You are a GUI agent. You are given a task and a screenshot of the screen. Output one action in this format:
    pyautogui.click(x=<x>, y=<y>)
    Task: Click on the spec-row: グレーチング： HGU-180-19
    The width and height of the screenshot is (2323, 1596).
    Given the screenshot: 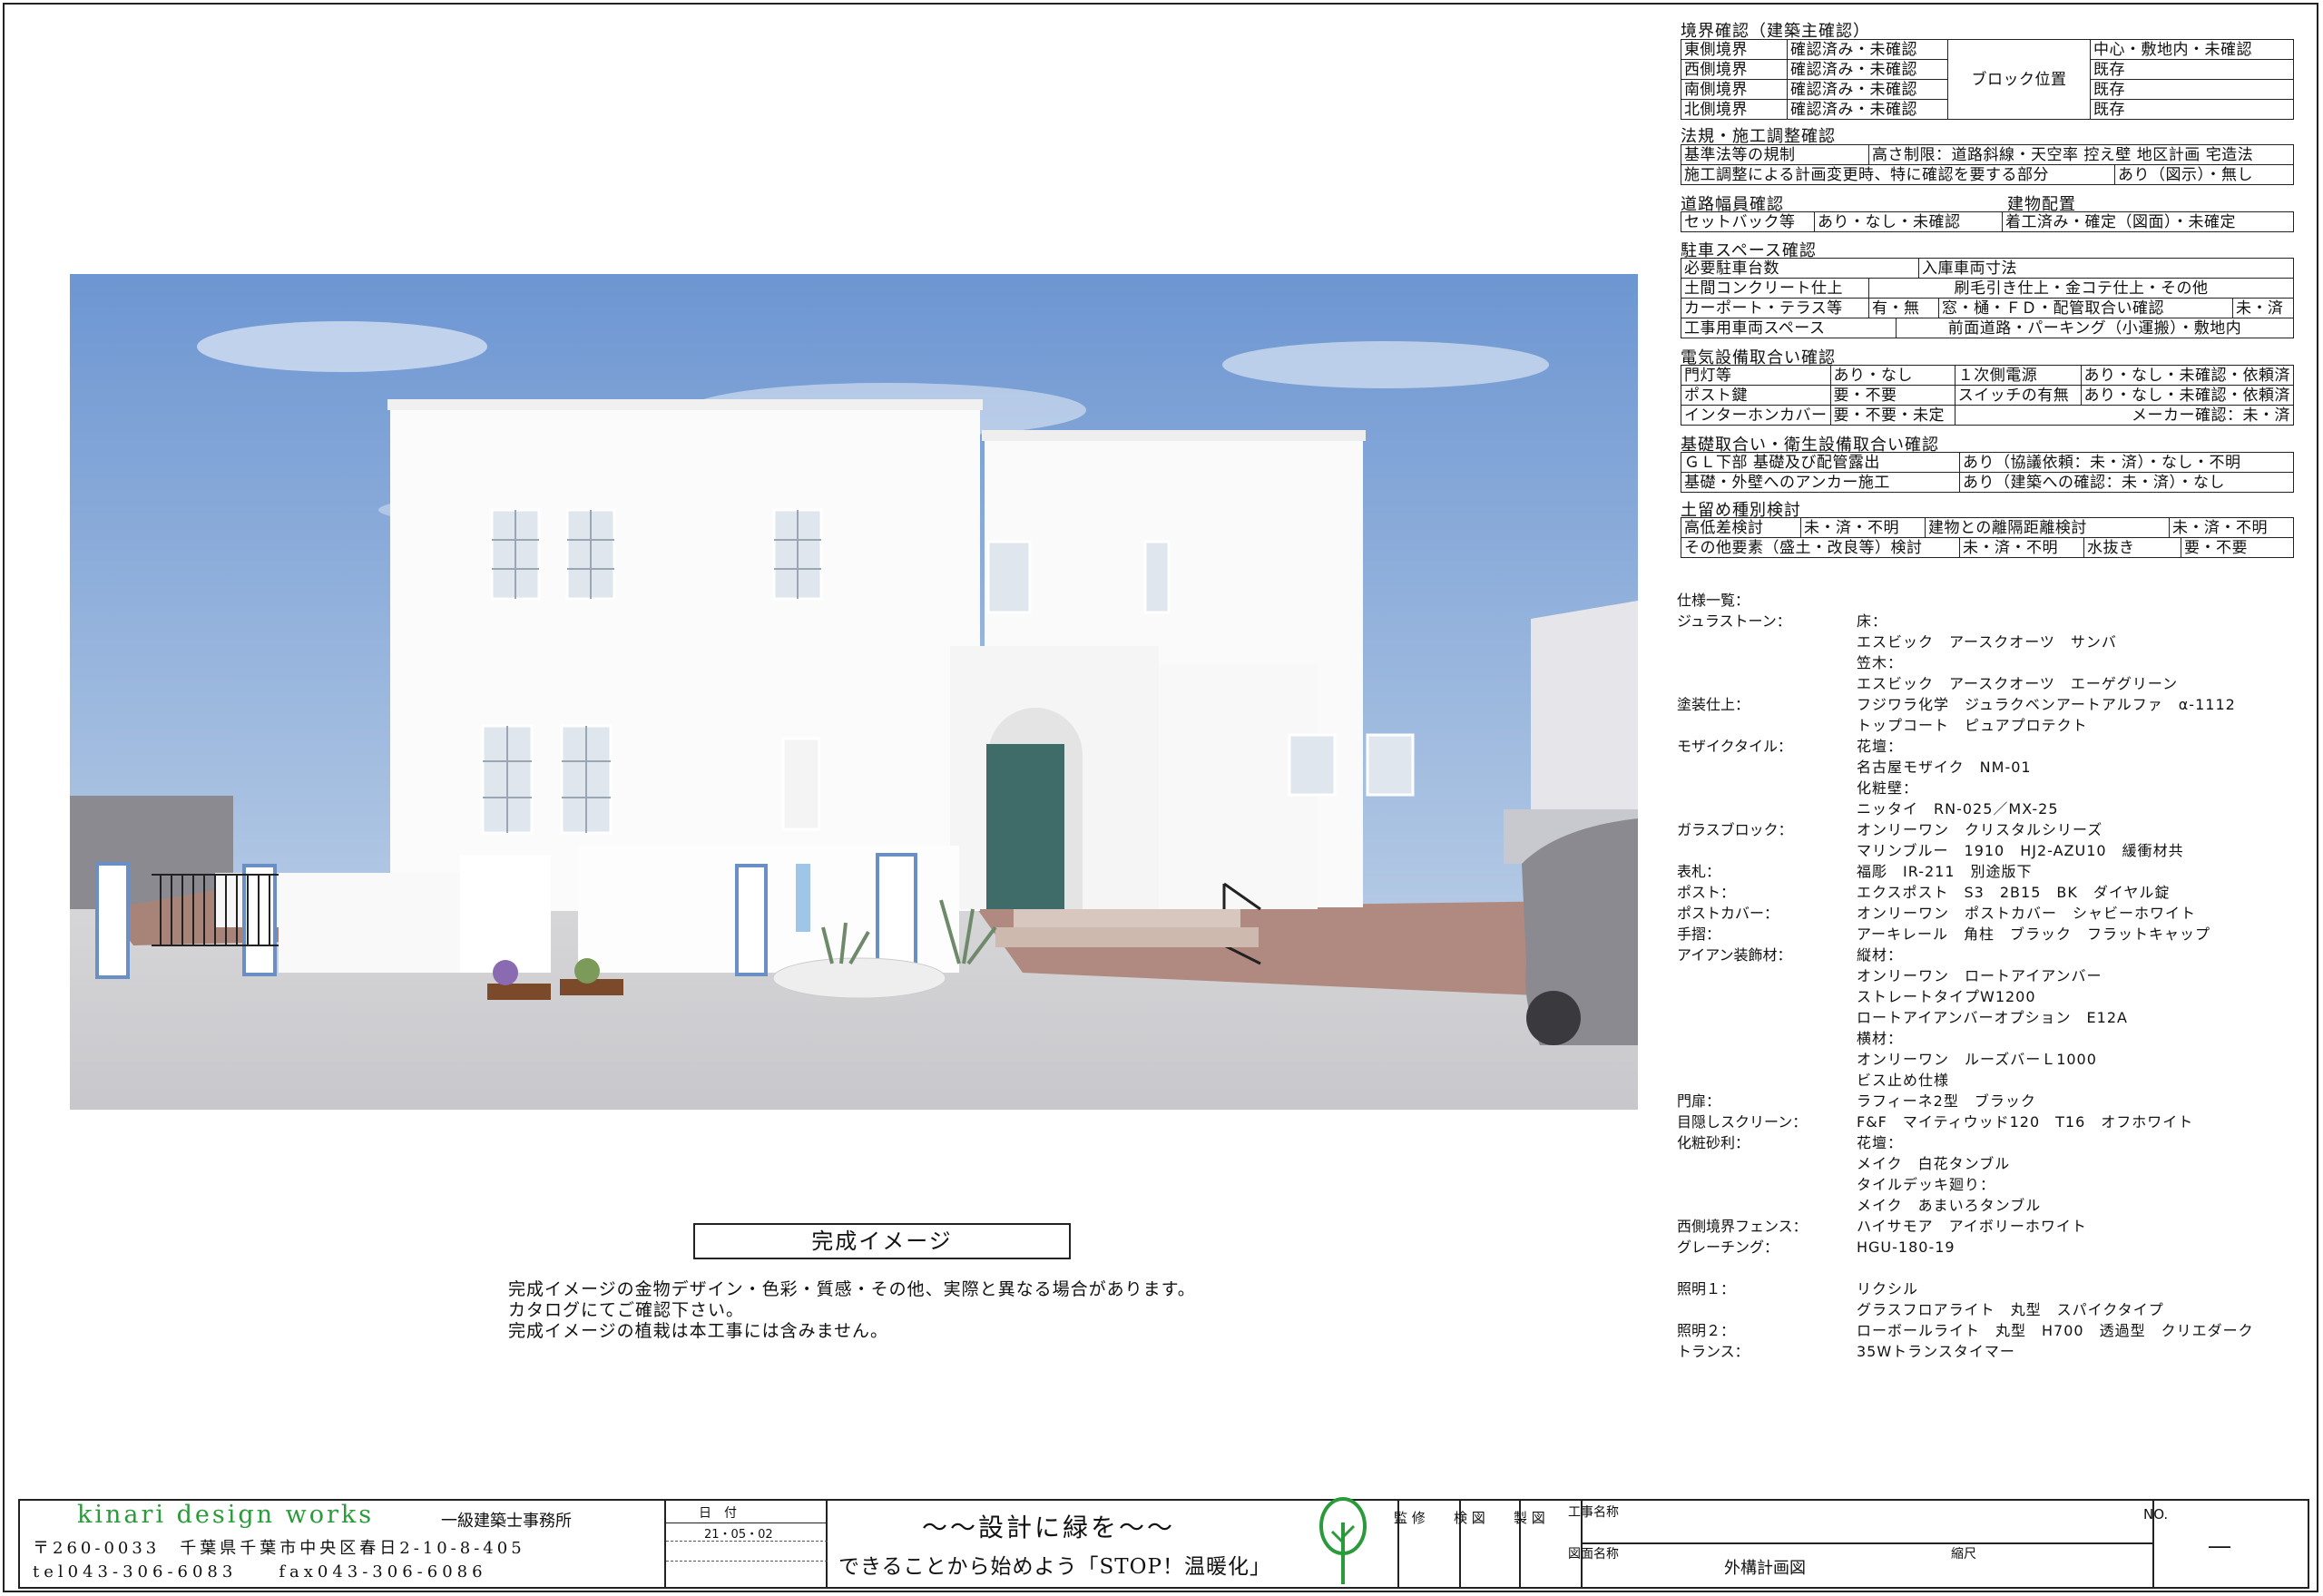 What is the action you would take?
    pyautogui.click(x=1966, y=1247)
    